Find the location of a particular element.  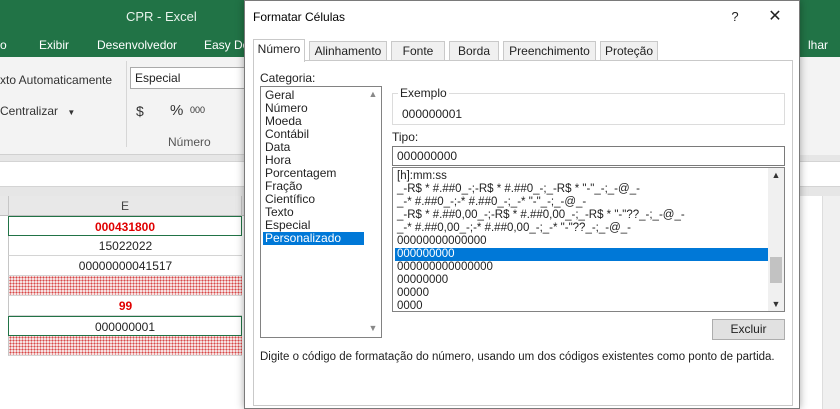

ribbon-group-divider is located at coordinates (126, 104).